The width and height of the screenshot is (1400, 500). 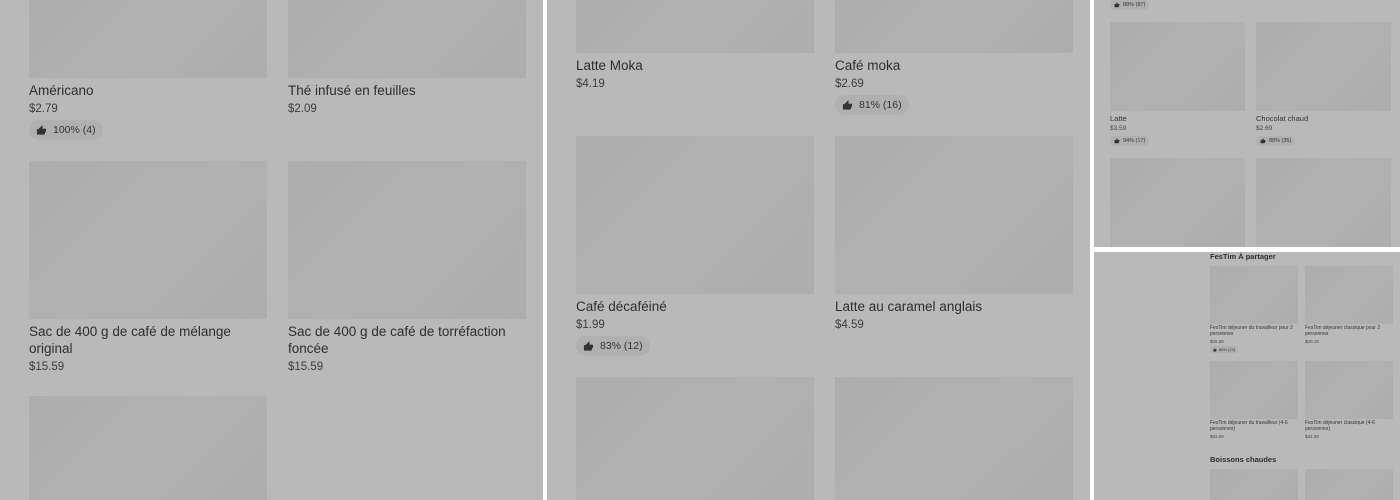 What do you see at coordinates (61, 90) in the screenshot?
I see `product-name: Américano` at bounding box center [61, 90].